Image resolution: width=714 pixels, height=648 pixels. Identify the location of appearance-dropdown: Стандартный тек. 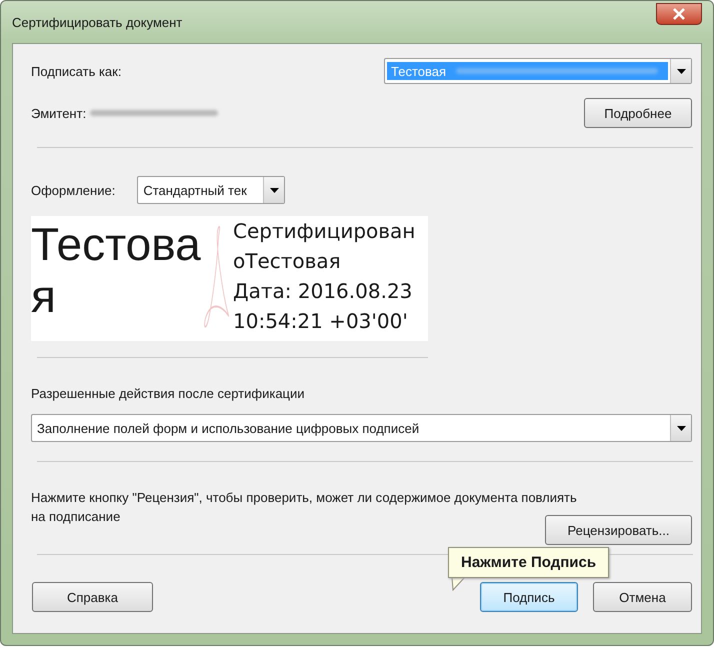
(211, 190).